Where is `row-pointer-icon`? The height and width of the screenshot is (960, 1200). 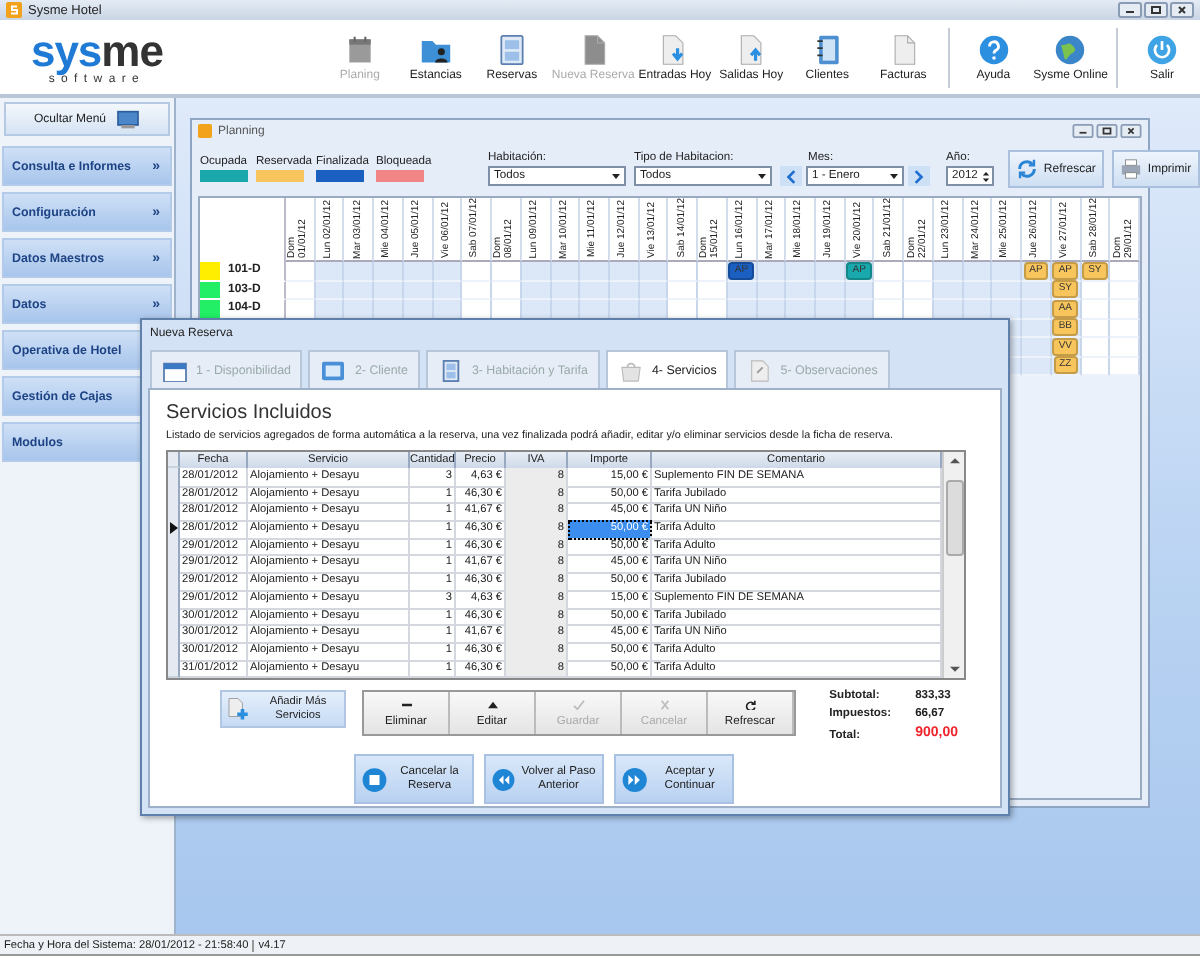
row-pointer-icon is located at coordinates (173, 528).